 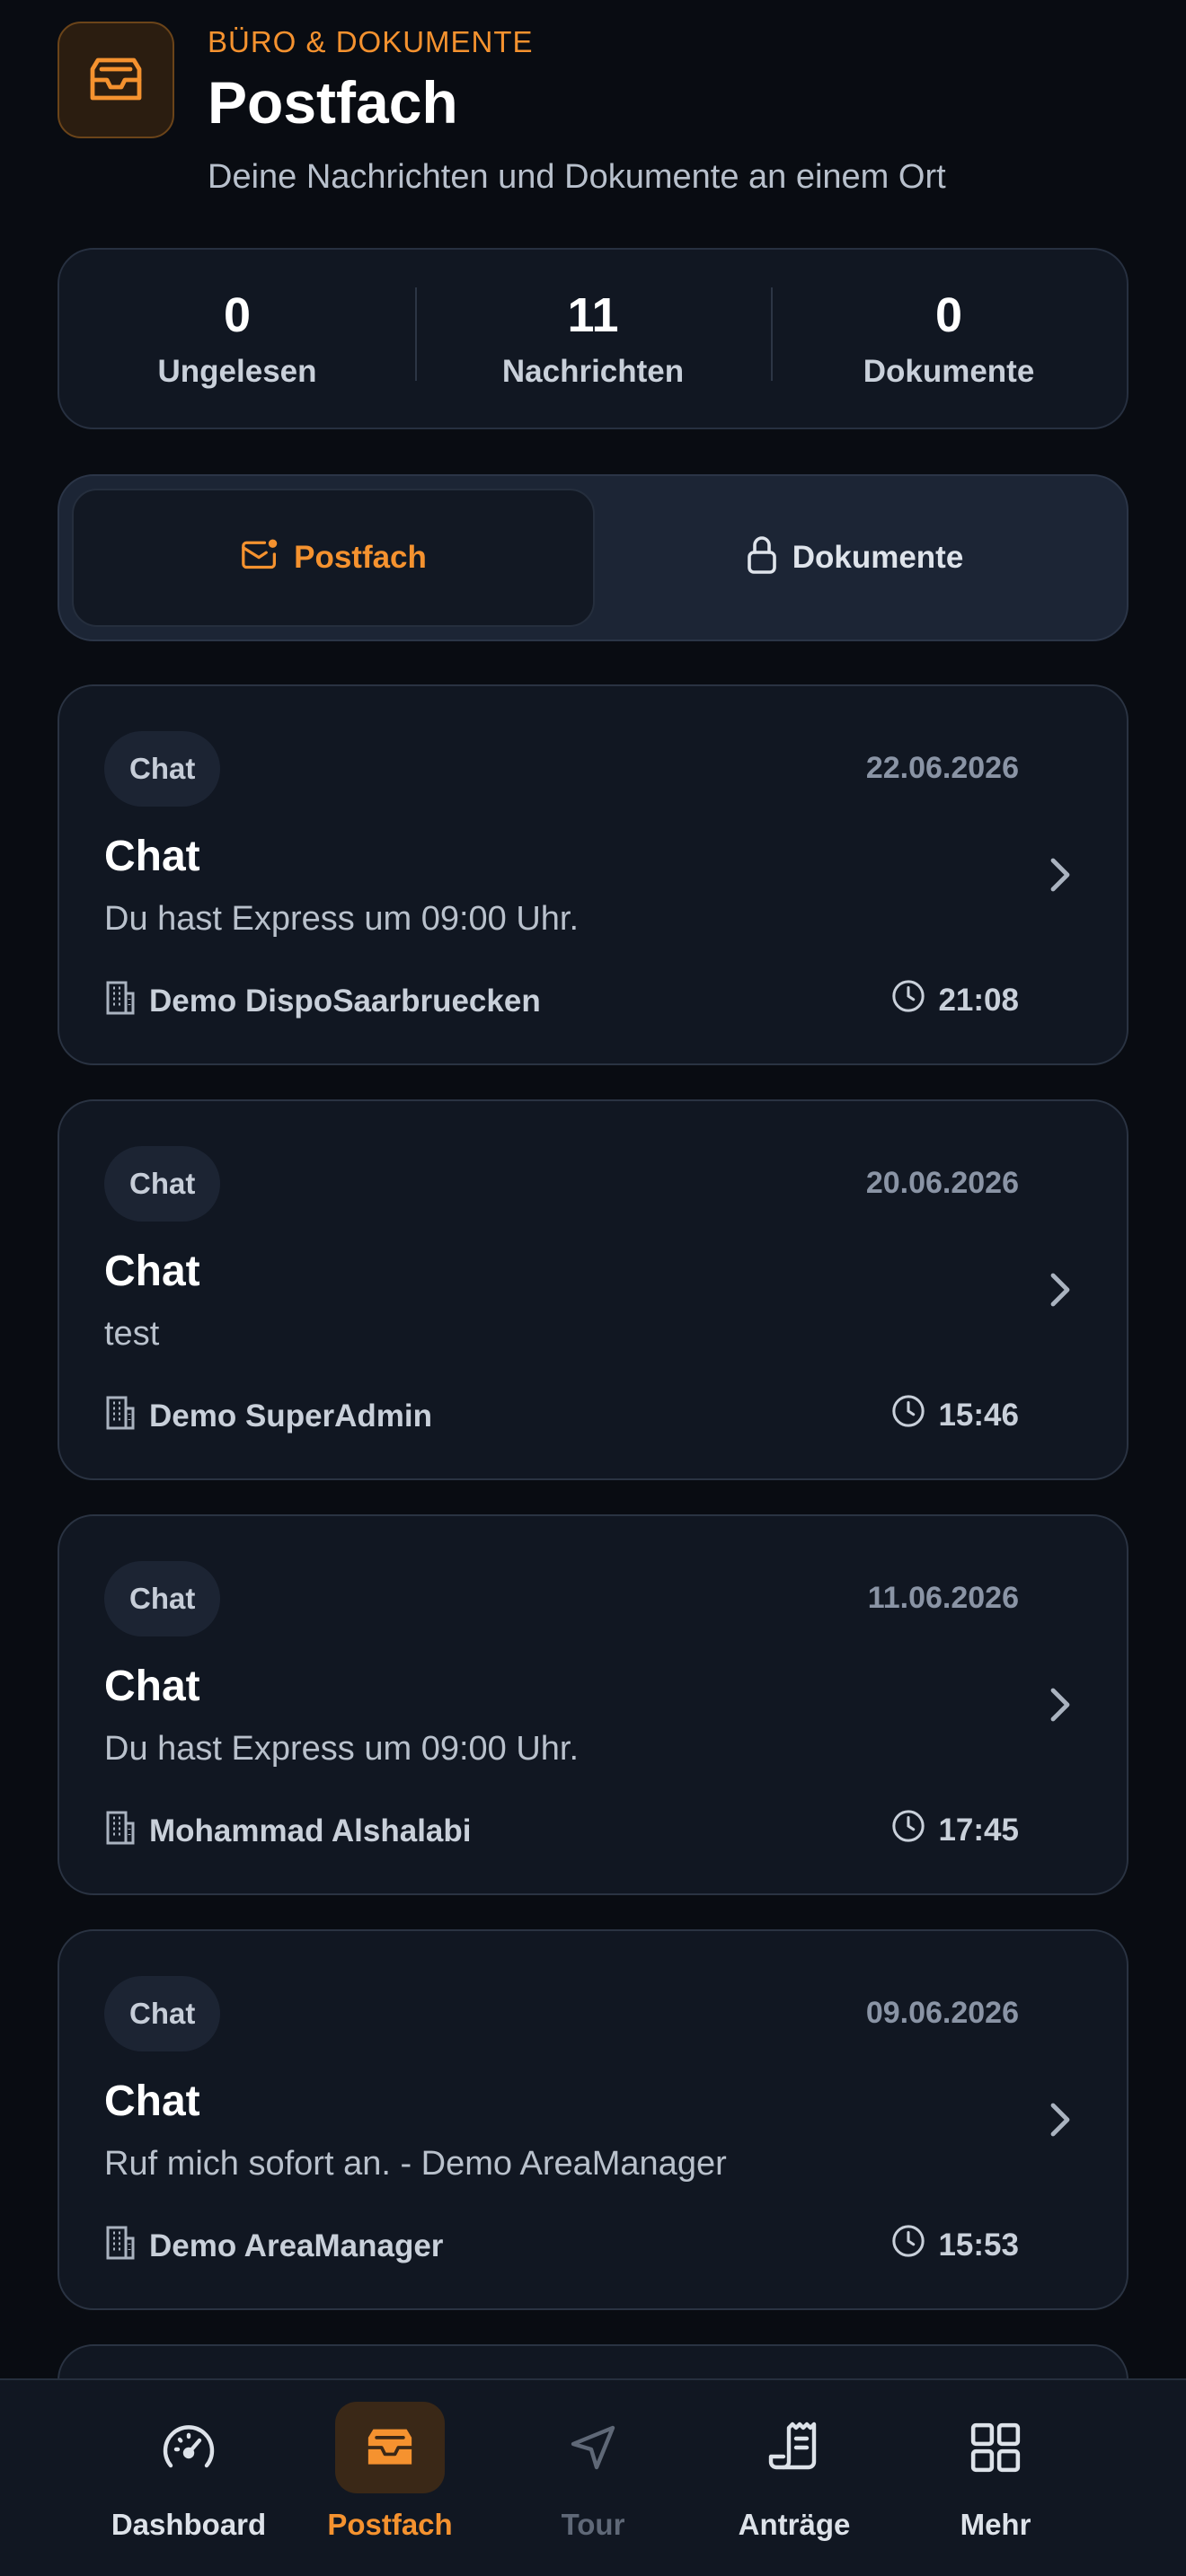 What do you see at coordinates (259, 558) in the screenshot?
I see `mail-notification-icon` at bounding box center [259, 558].